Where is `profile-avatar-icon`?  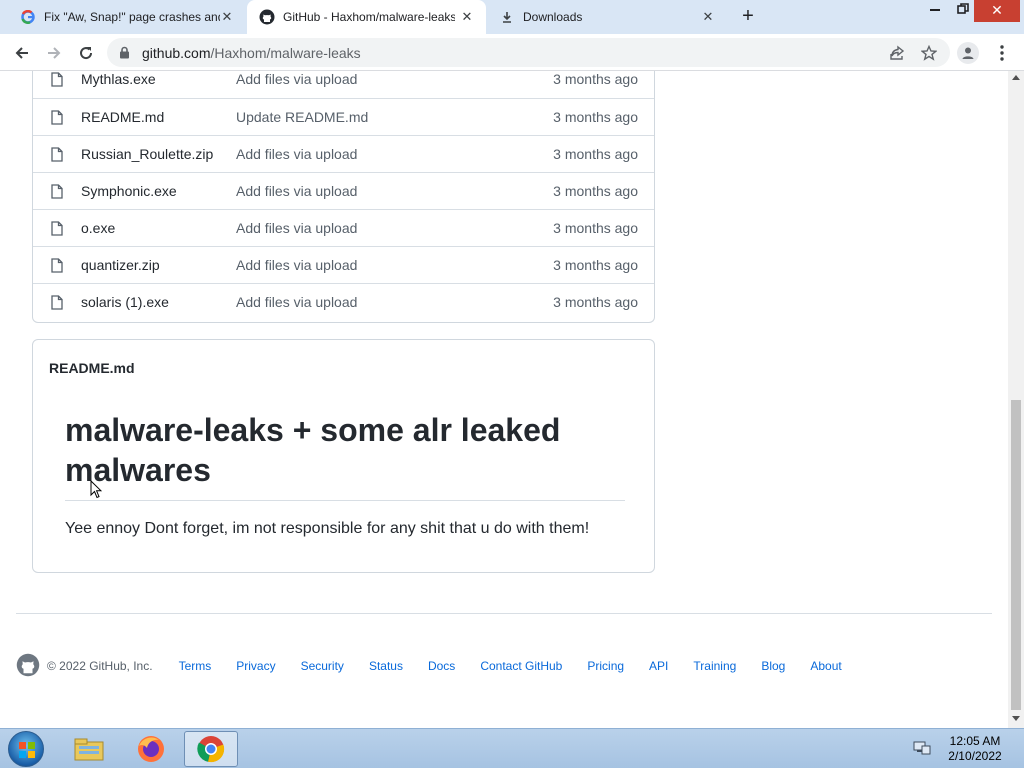
profile-avatar-icon is located at coordinates (968, 53).